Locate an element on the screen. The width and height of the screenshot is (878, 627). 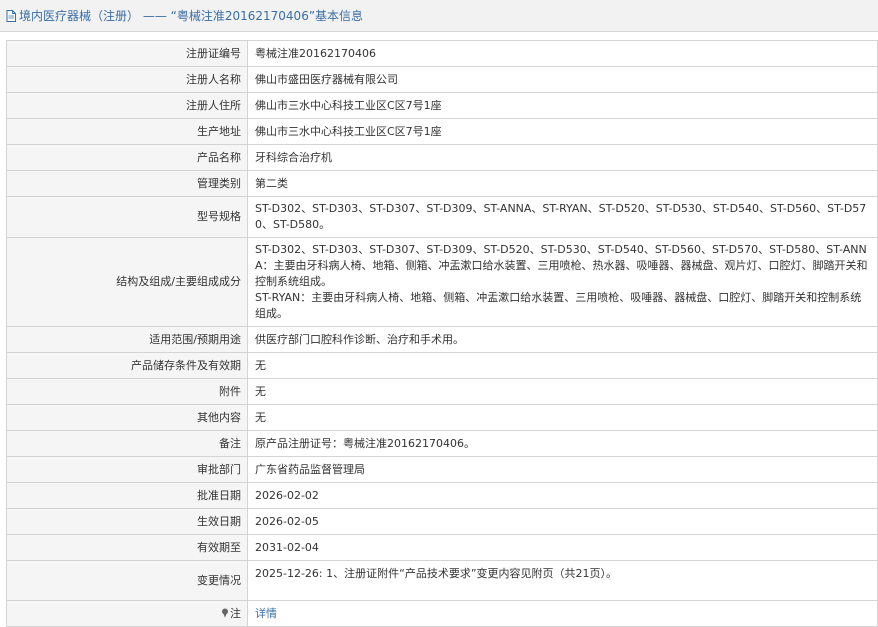
value-effective-date: 2026-02-05 is located at coordinates (562, 521).